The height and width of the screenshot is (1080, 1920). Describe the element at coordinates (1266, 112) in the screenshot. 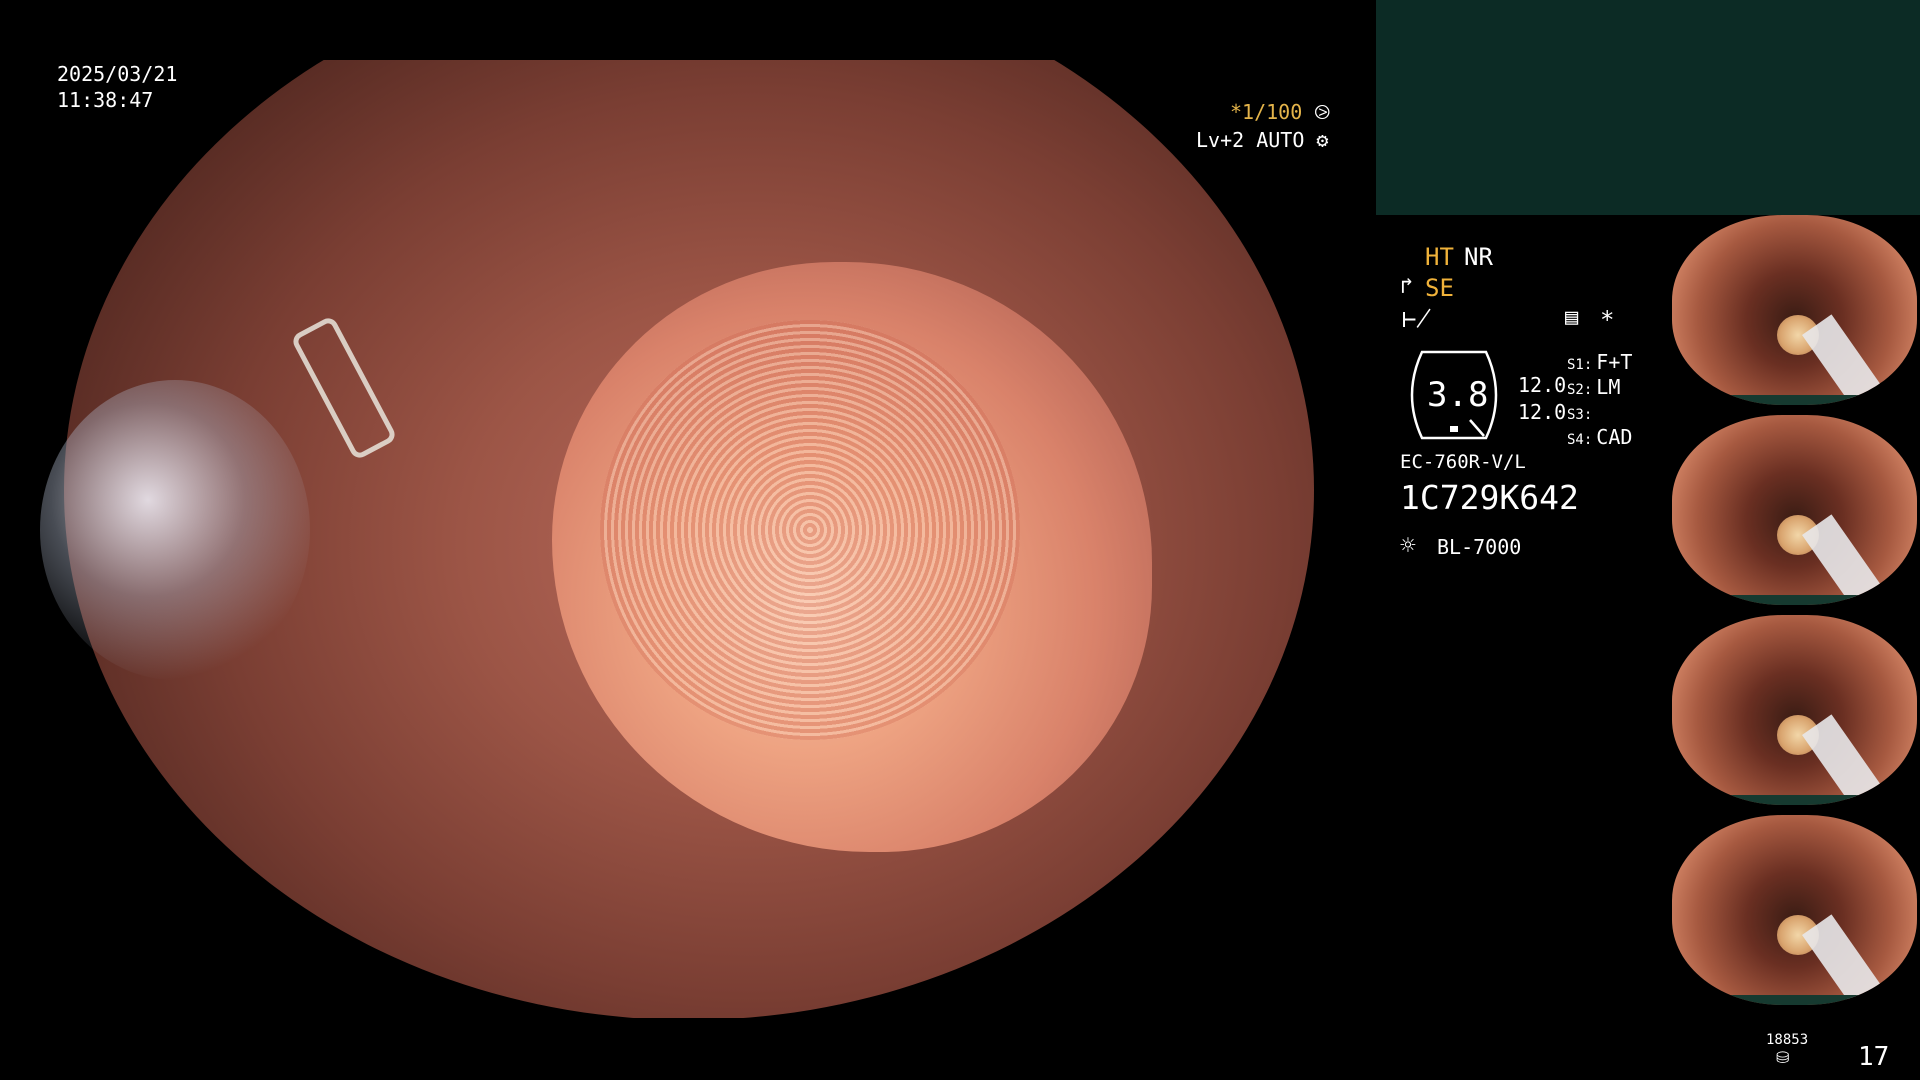

I see `shutter-value: *1/100` at that location.